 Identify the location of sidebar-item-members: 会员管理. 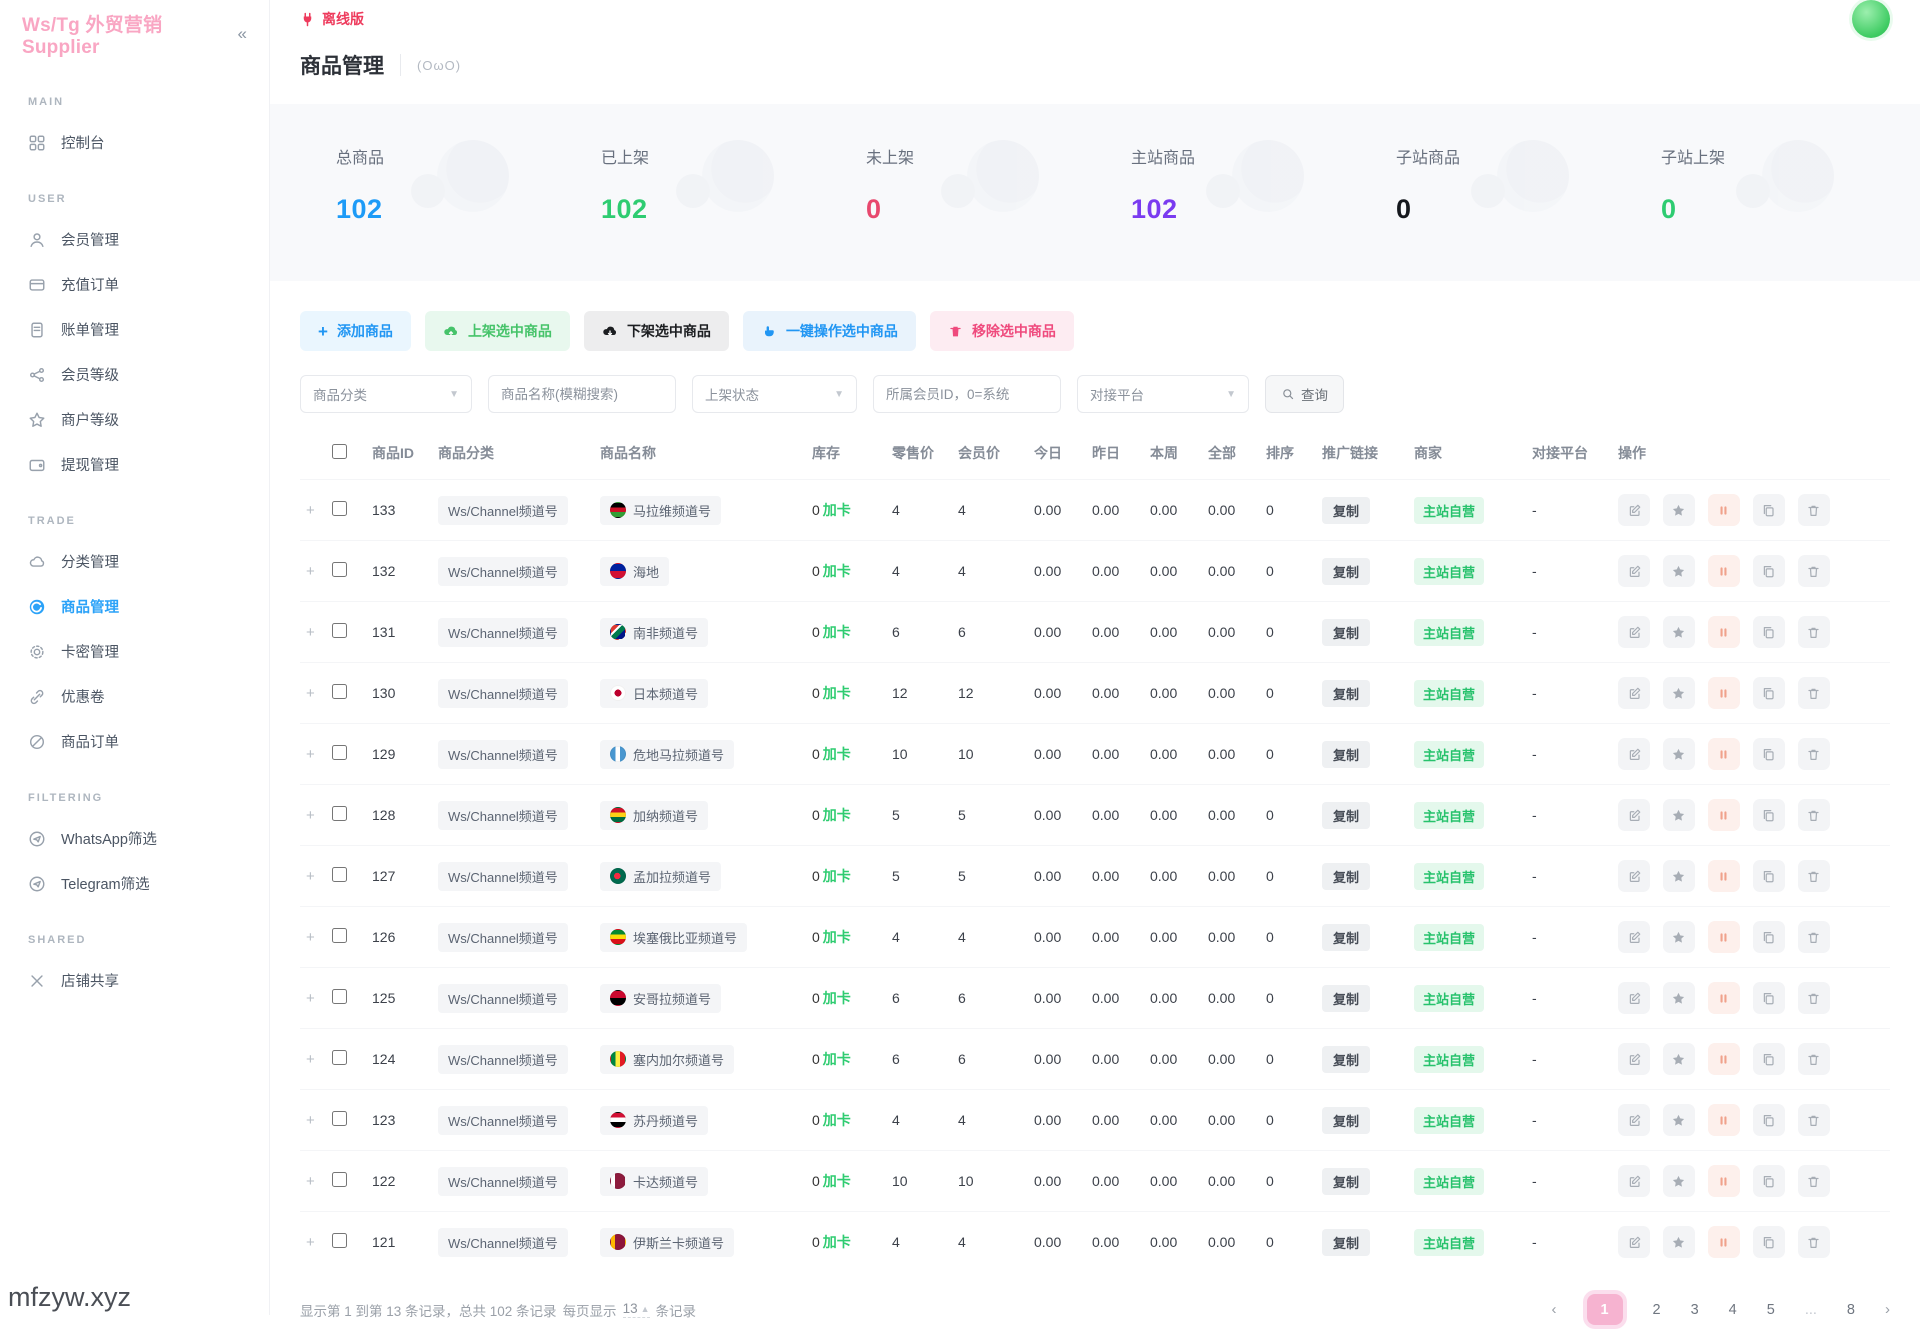
(134, 239).